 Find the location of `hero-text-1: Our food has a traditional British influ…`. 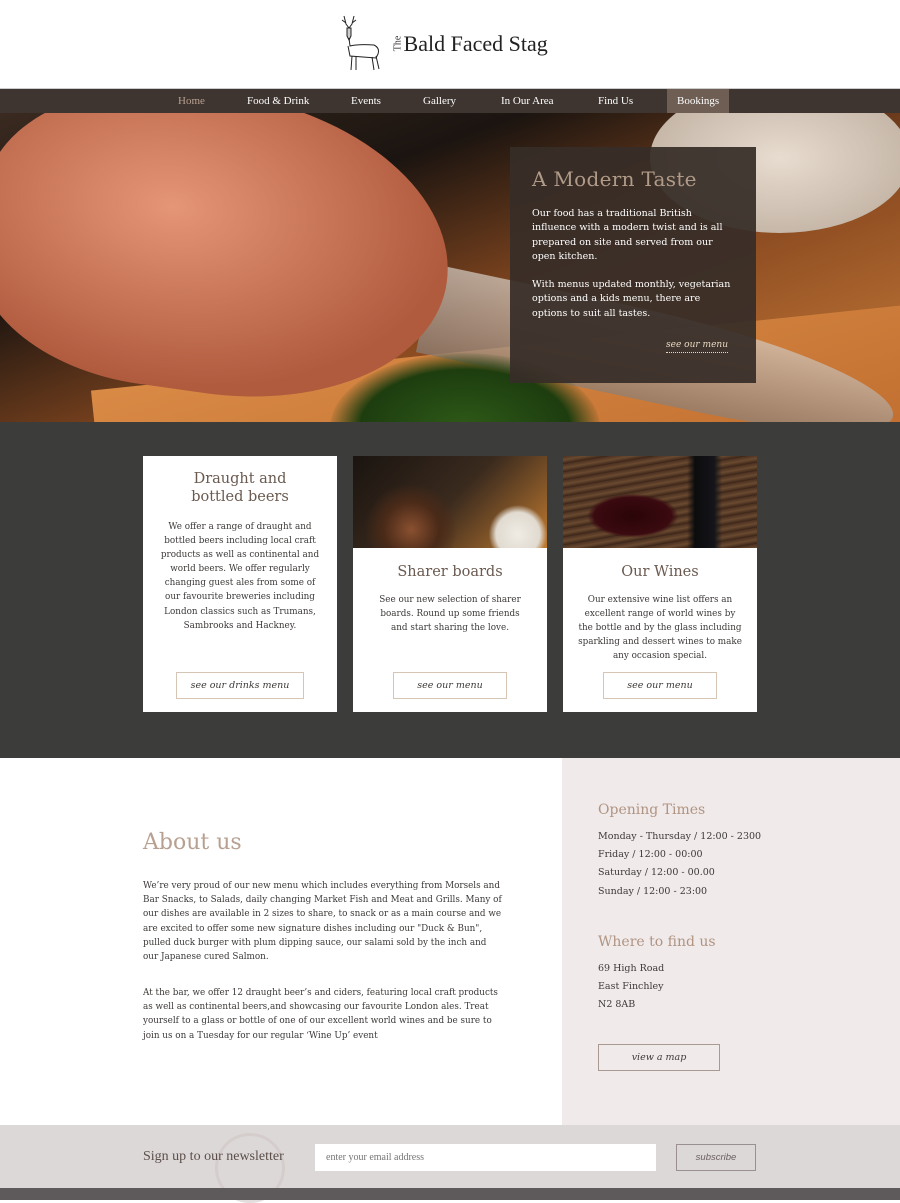

hero-text-1: Our food has a traditional British influ… is located at coordinates (627, 235).